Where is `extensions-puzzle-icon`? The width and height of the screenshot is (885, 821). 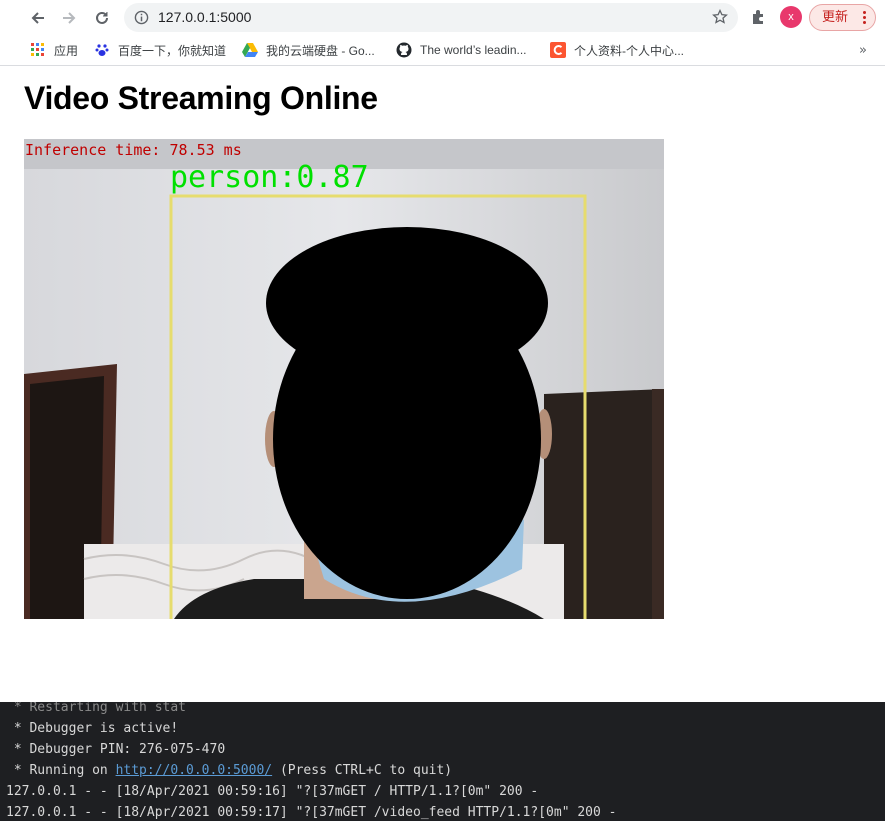 extensions-puzzle-icon is located at coordinates (759, 17).